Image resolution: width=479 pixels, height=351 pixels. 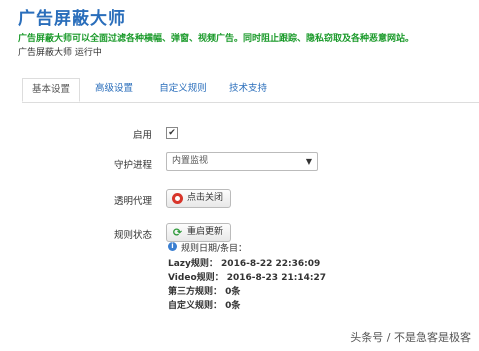 What do you see at coordinates (60, 53) in the screenshot?
I see `running-status: 广告屏蔽大师 运行中` at bounding box center [60, 53].